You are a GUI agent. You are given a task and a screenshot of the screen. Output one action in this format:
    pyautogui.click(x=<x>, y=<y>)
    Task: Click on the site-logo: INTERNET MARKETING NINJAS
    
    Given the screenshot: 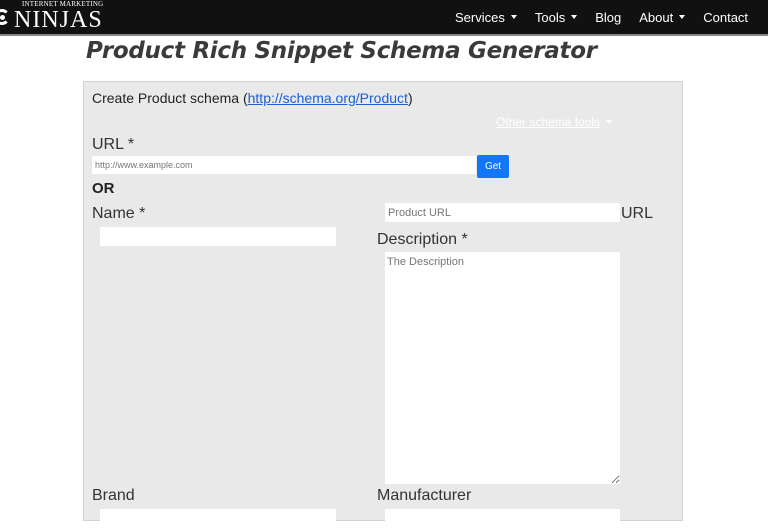 What is the action you would take?
    pyautogui.click(x=55, y=17)
    